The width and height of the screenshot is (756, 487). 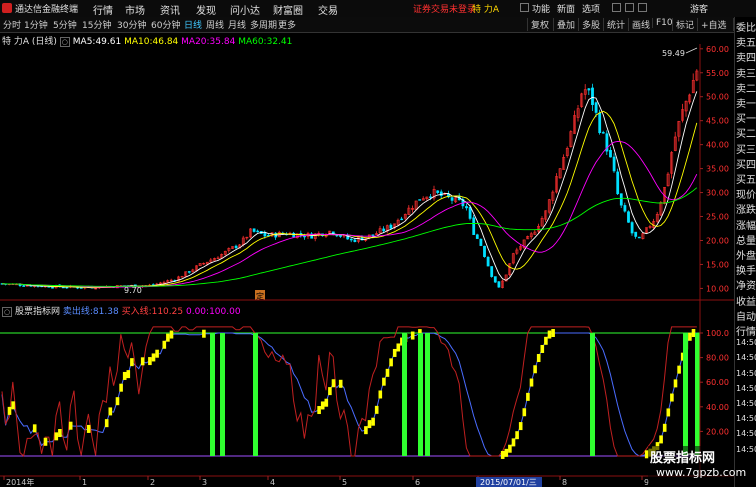 What do you see at coordinates (288, 9) in the screenshot?
I see `menu-caifuquan: 财富圈` at bounding box center [288, 9].